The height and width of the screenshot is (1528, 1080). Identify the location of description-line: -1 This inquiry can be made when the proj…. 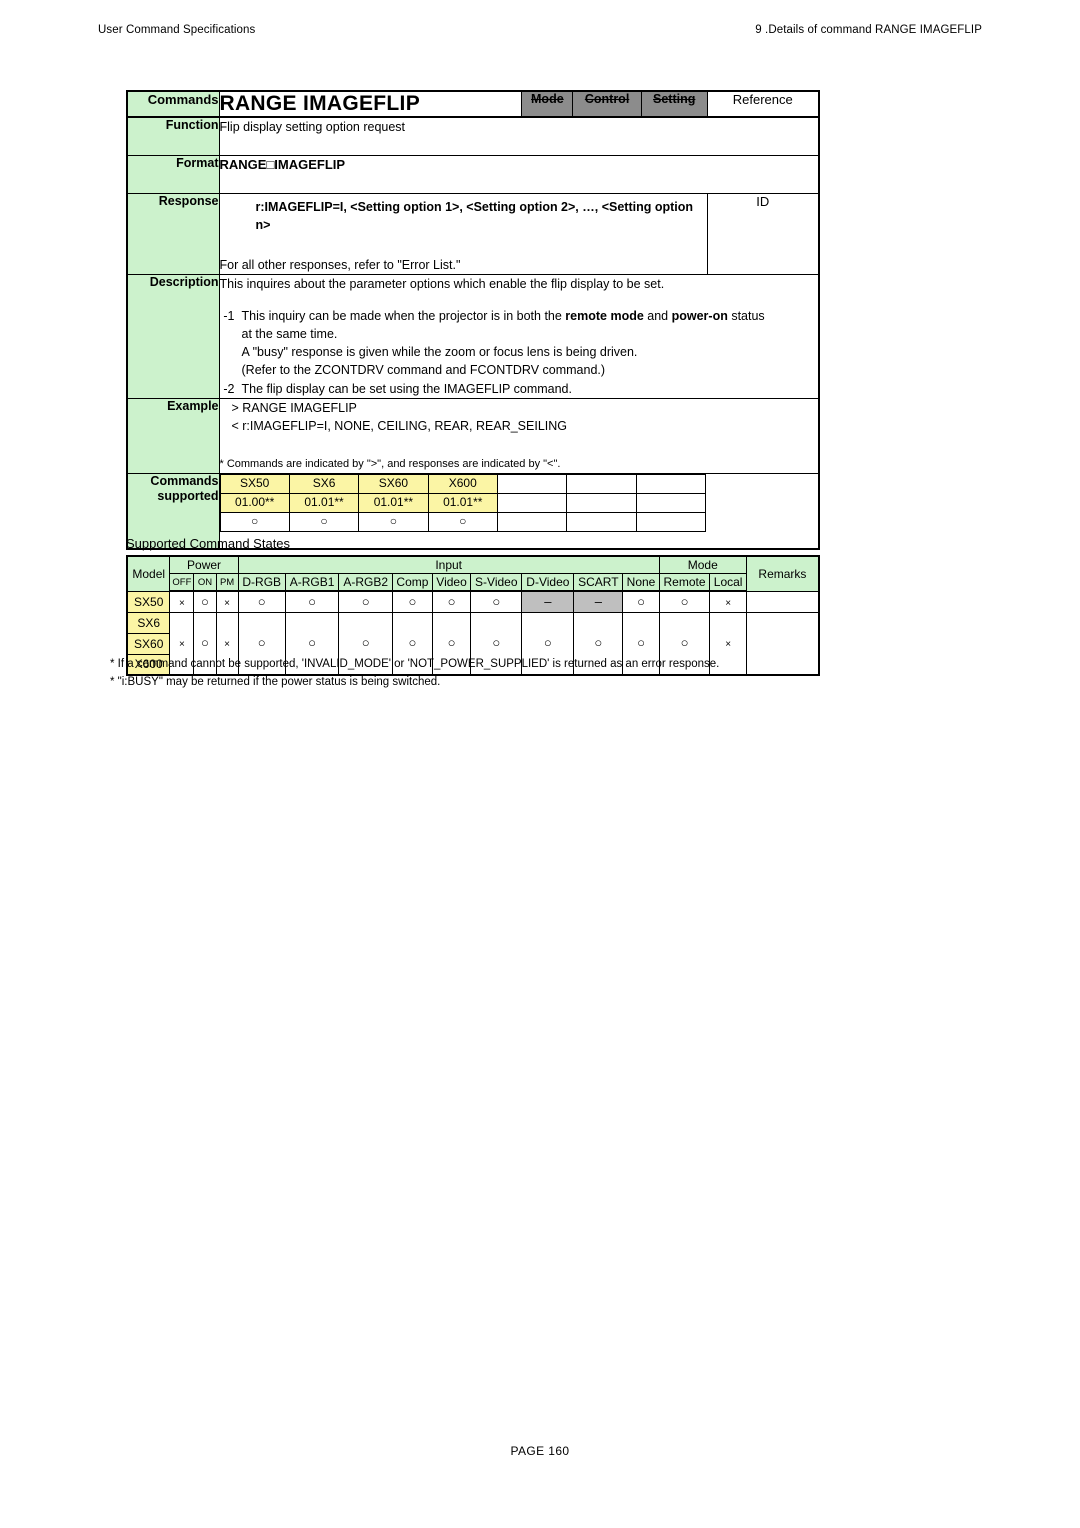
(519, 316).